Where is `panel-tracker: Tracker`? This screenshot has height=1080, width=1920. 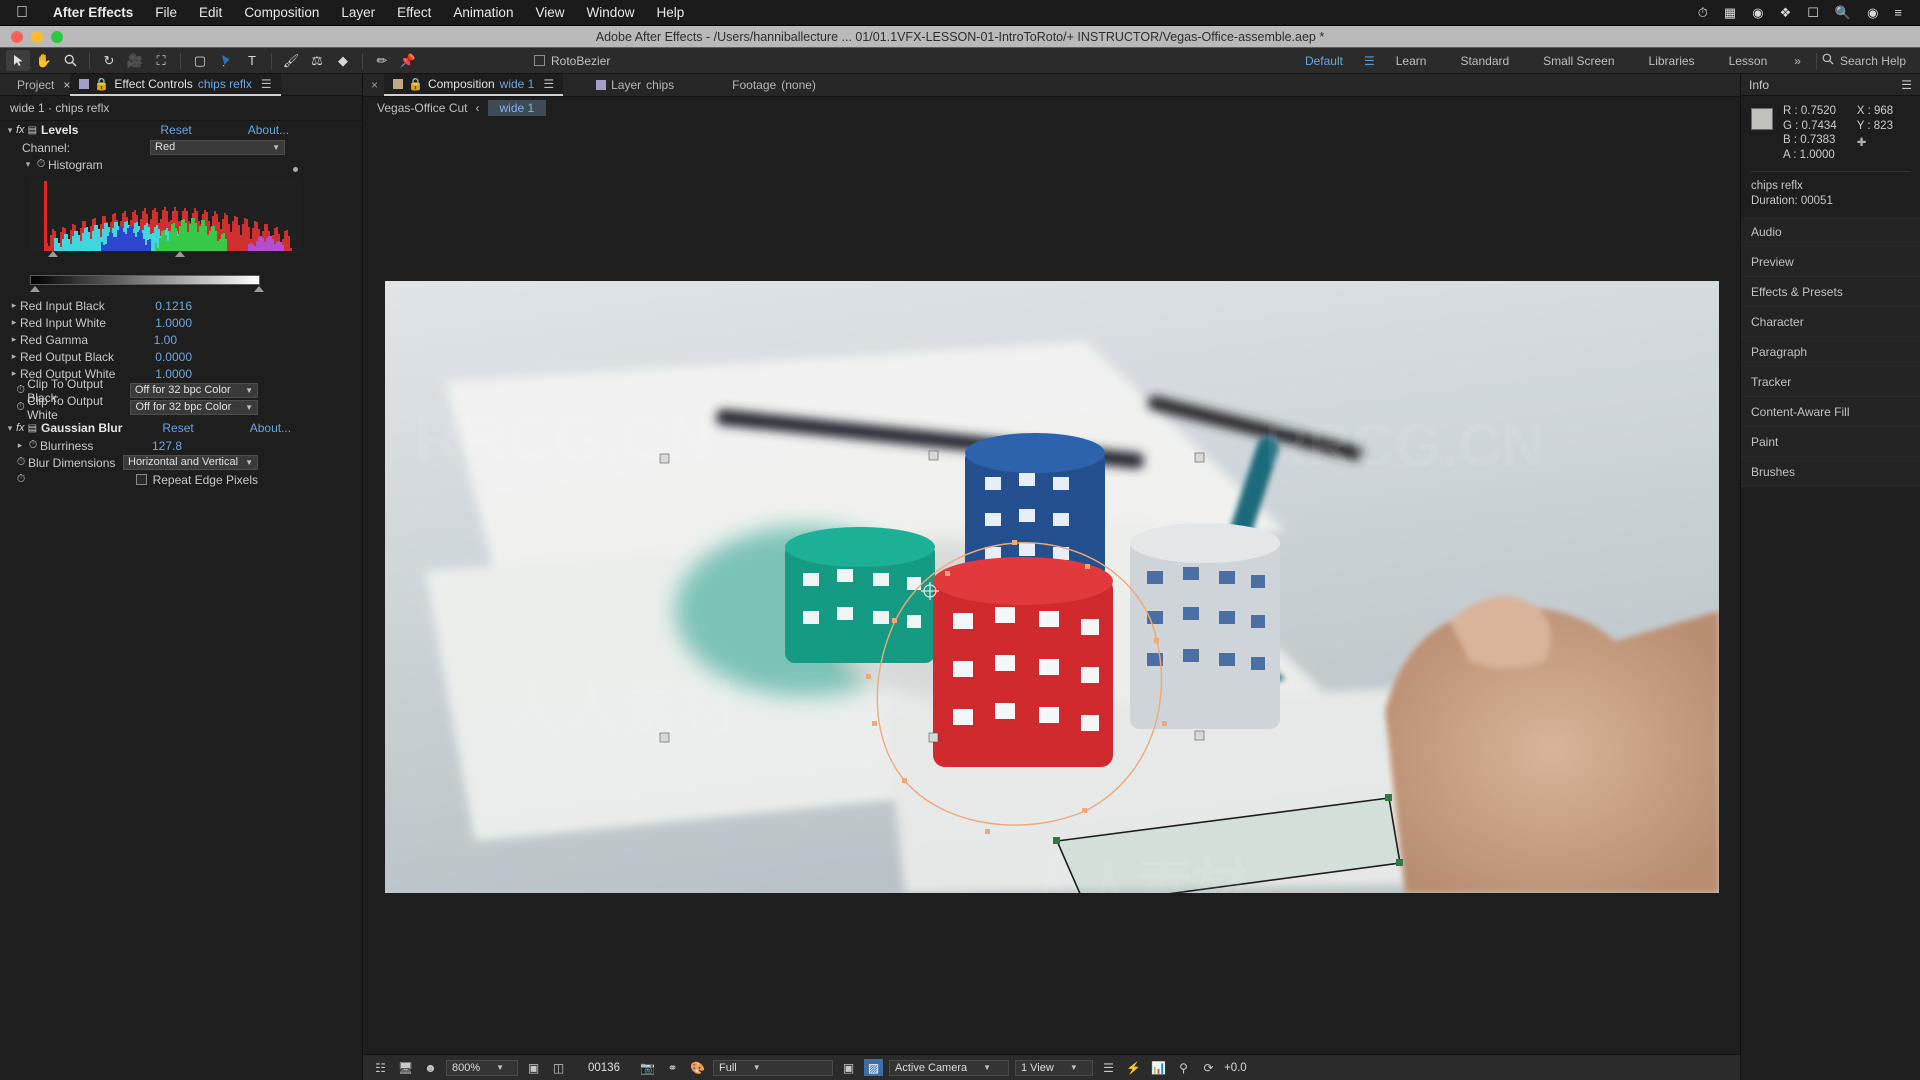
panel-tracker: Tracker is located at coordinates (1830, 382).